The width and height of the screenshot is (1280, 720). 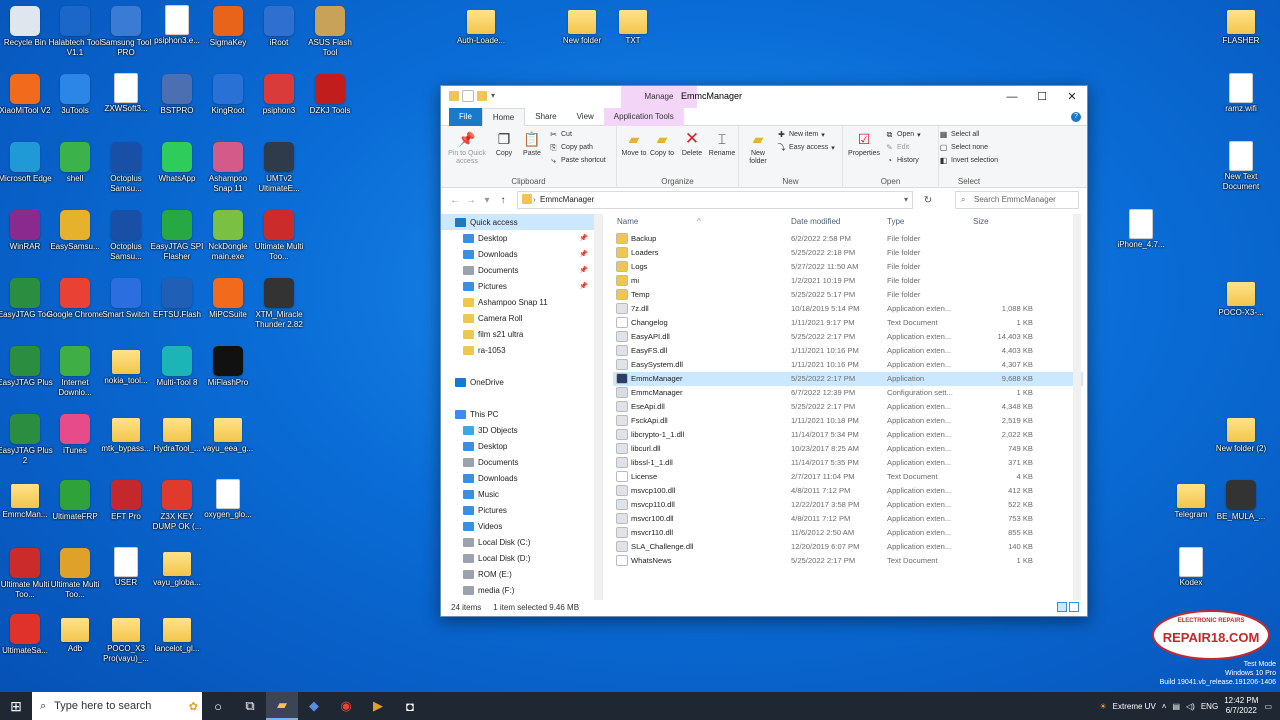 I want to click on help-icon: ?, so click(x=1076, y=117).